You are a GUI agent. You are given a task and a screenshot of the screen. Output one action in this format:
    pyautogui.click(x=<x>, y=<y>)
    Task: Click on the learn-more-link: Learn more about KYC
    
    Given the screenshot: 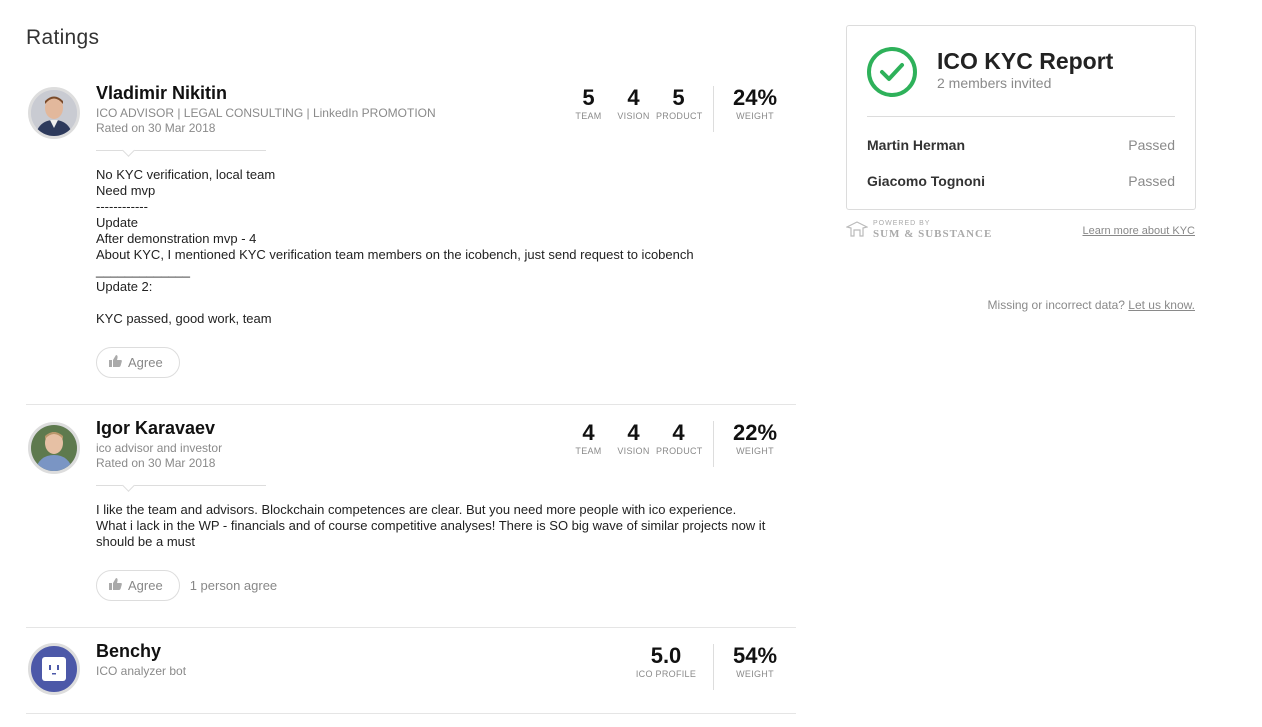 What is the action you would take?
    pyautogui.click(x=1138, y=231)
    